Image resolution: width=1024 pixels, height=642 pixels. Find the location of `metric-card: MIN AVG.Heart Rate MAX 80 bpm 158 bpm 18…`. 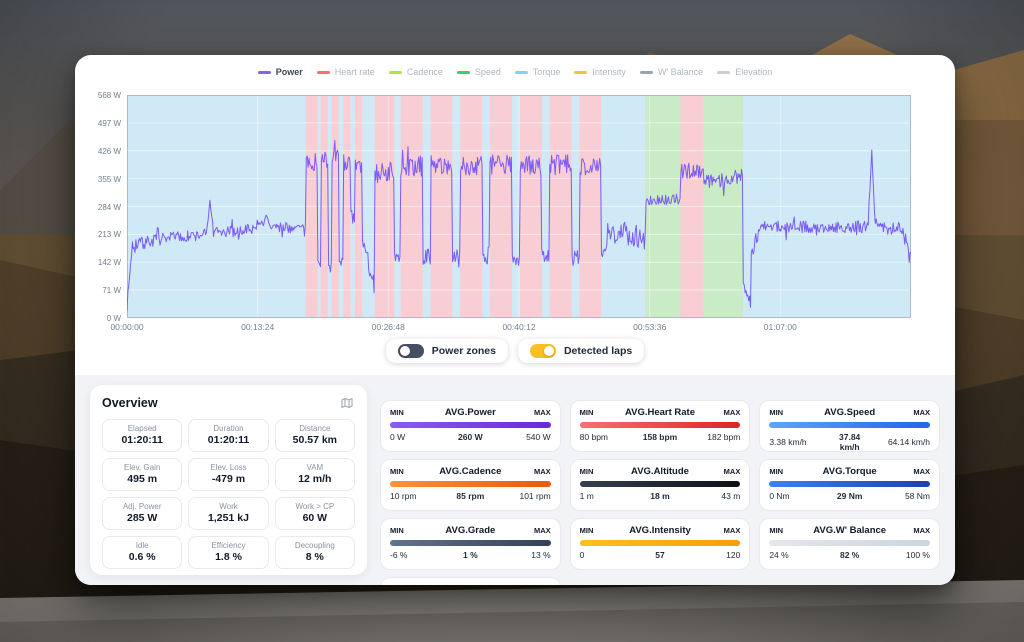

metric-card: MIN AVG.Heart Rate MAX 80 bpm 158 bpm 18… is located at coordinates (660, 426).